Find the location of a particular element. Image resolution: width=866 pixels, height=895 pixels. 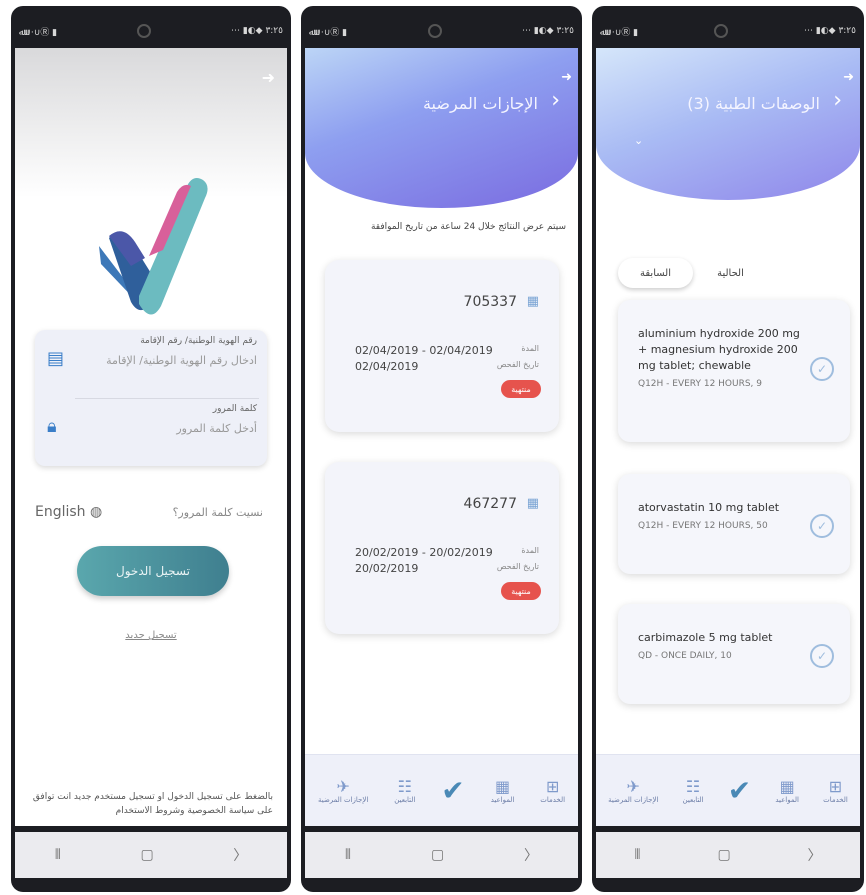

id-input: ادخال رقم الهوية الوطنية/ الإقامة is located at coordinates (168, 360).